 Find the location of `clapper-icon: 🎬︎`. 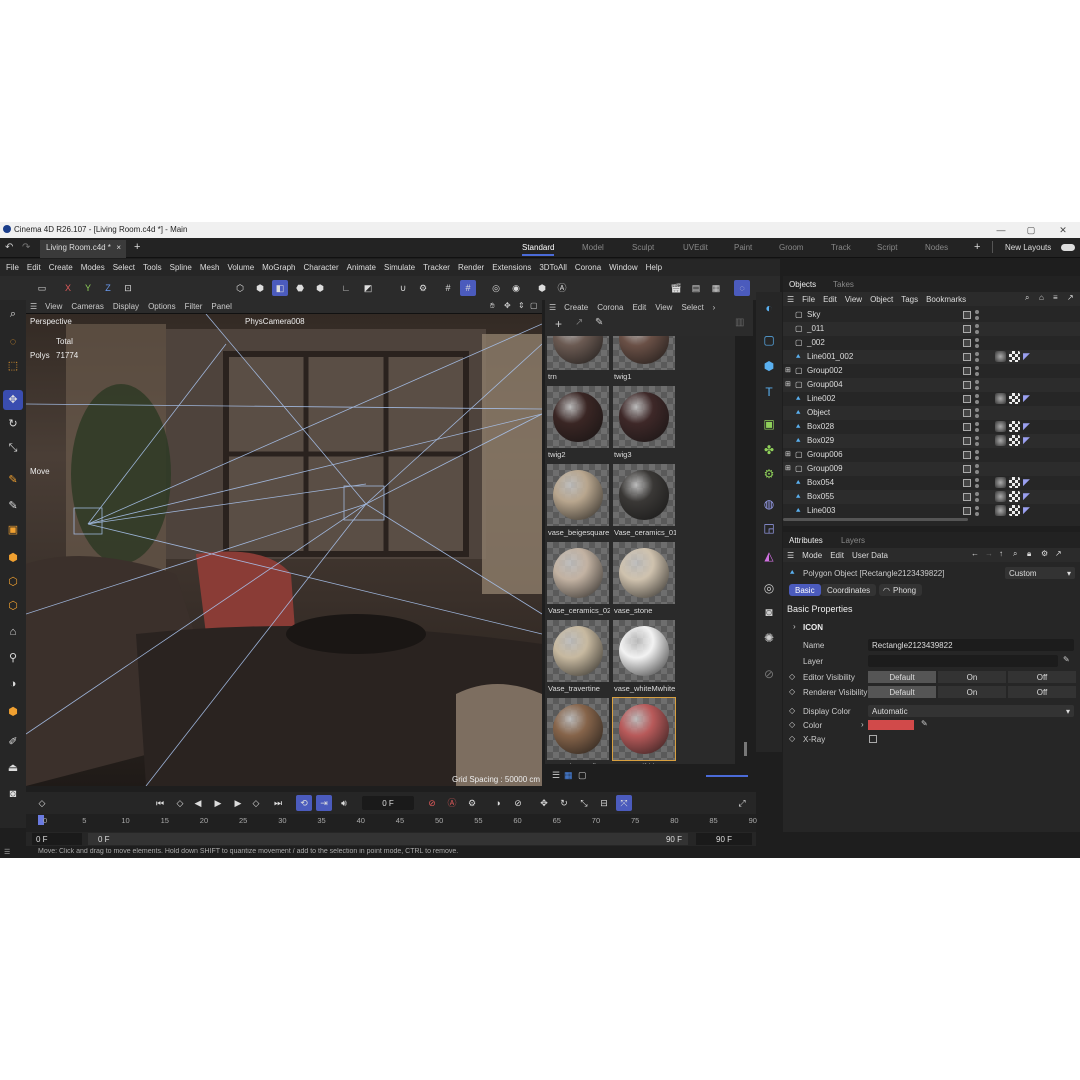

clapper-icon: 🎬︎ is located at coordinates (676, 288).